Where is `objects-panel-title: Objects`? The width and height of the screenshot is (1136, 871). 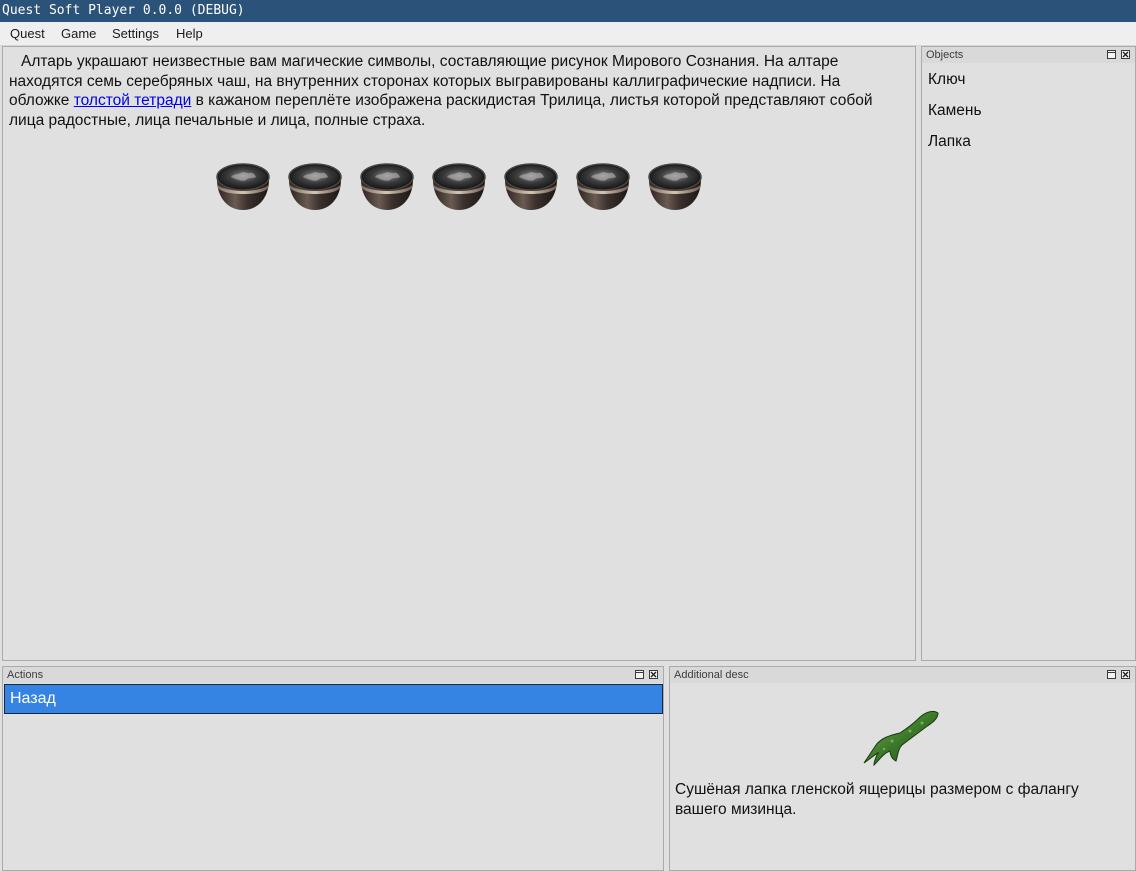 objects-panel-title: Objects is located at coordinates (1028, 55).